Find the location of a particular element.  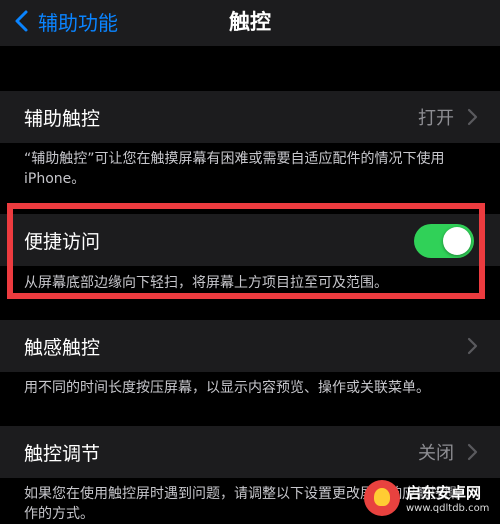

watermark-logo-icon is located at coordinates (382, 498).